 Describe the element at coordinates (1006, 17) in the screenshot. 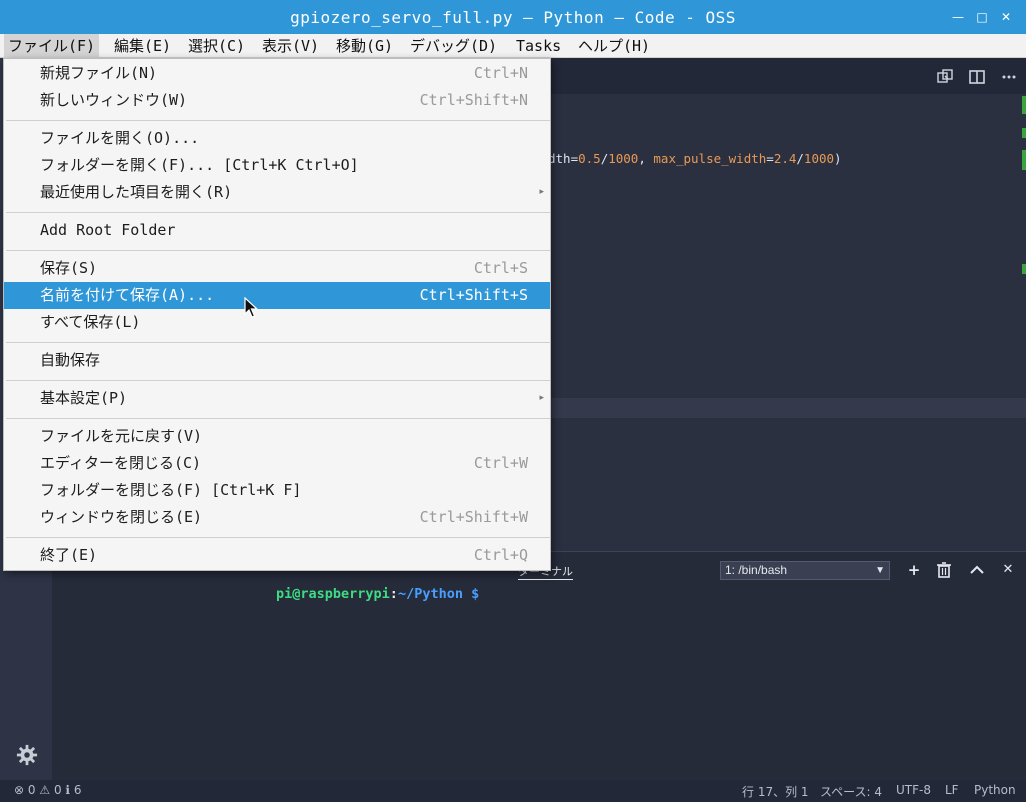

I see `close-window-button: ✕` at that location.